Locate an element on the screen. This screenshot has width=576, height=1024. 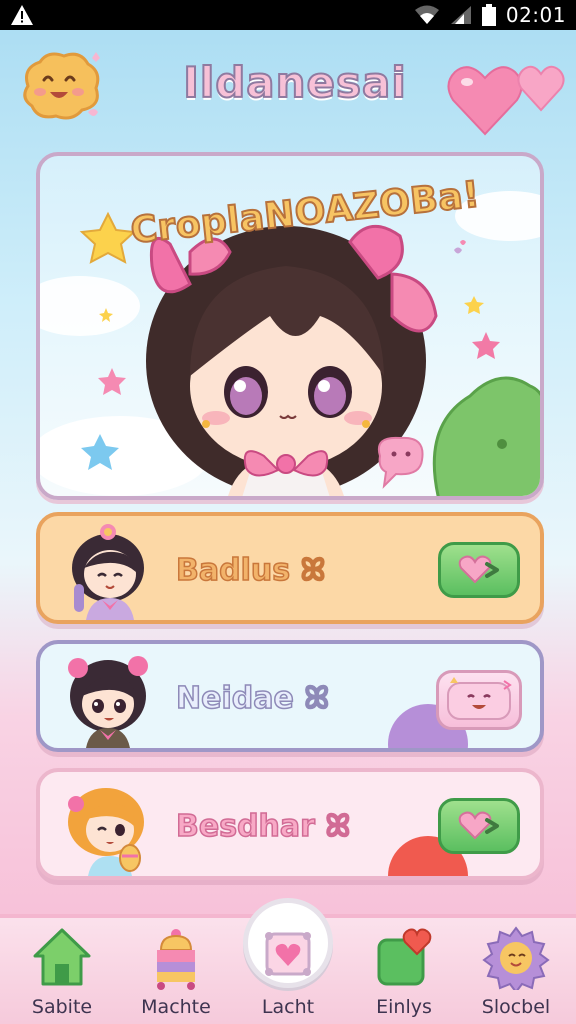
character-name: Neidae ꕤ is located at coordinates (252, 698).